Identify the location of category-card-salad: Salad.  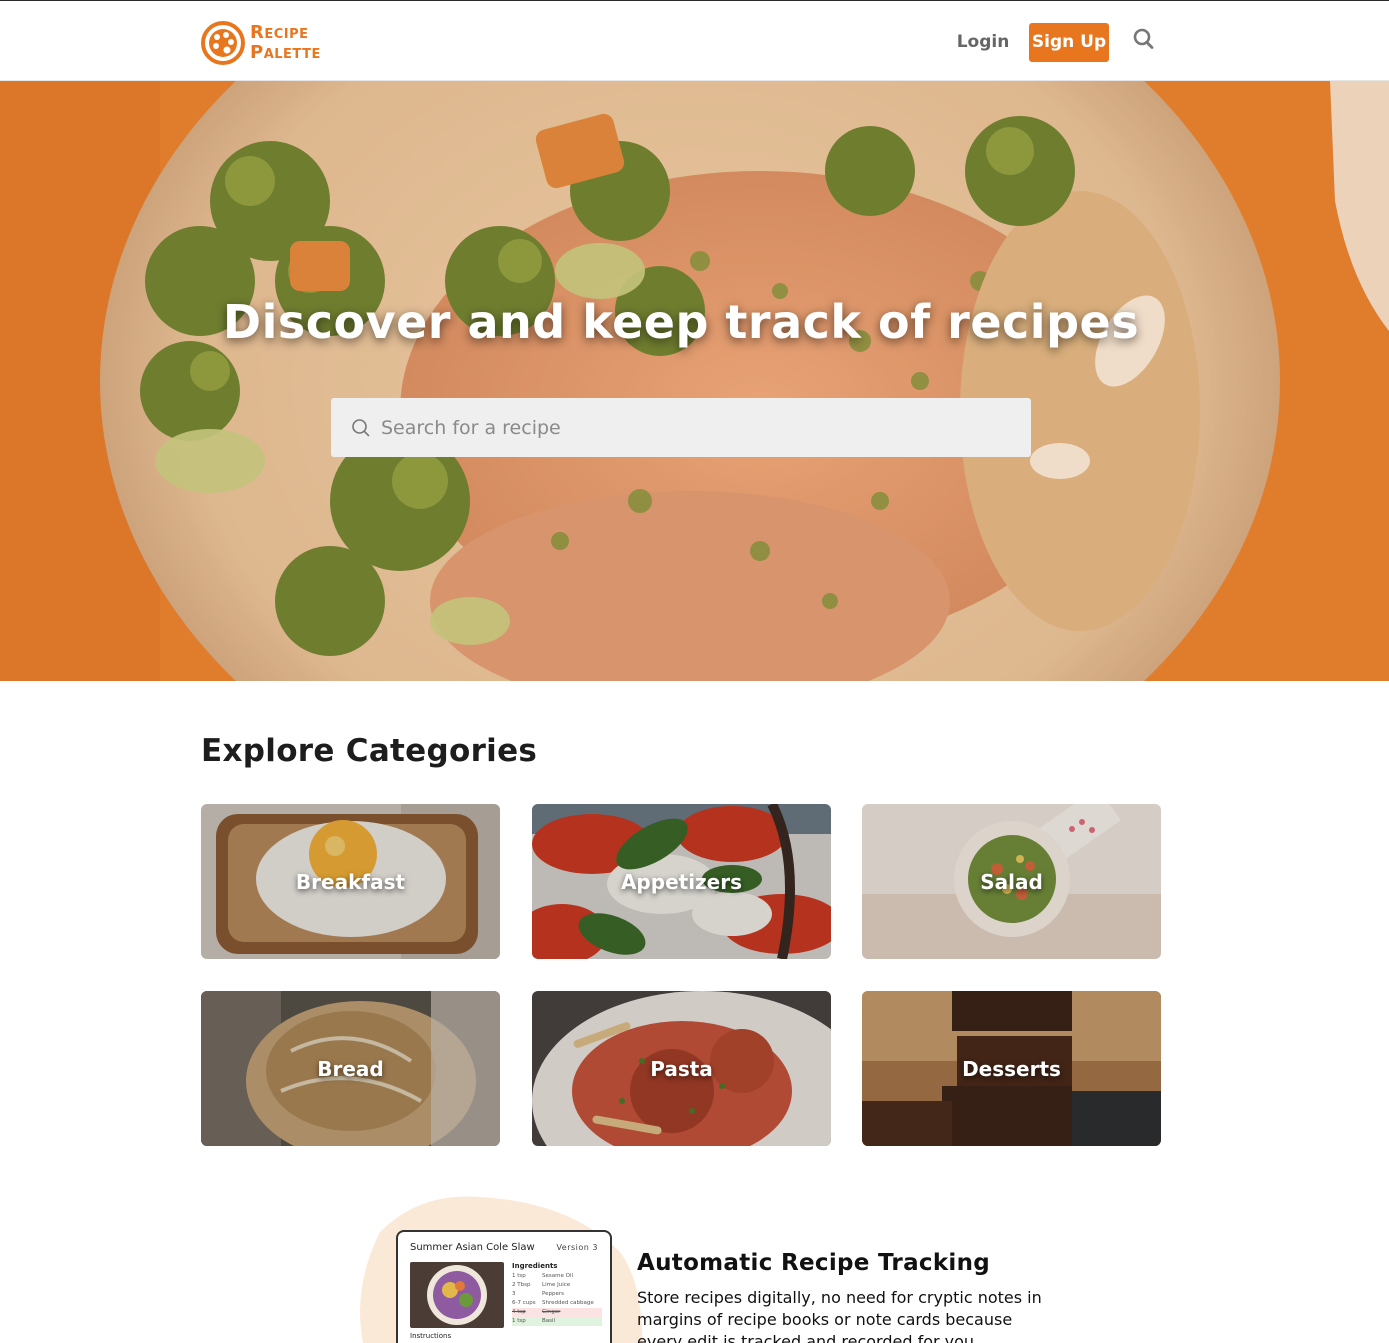
(1011, 881).